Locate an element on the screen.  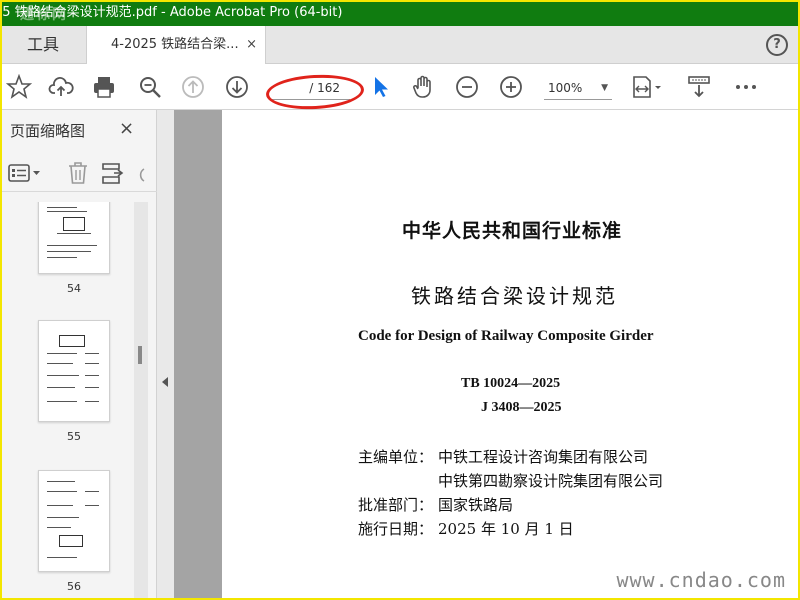
panel-collapse-bar is located at coordinates (165, 354).